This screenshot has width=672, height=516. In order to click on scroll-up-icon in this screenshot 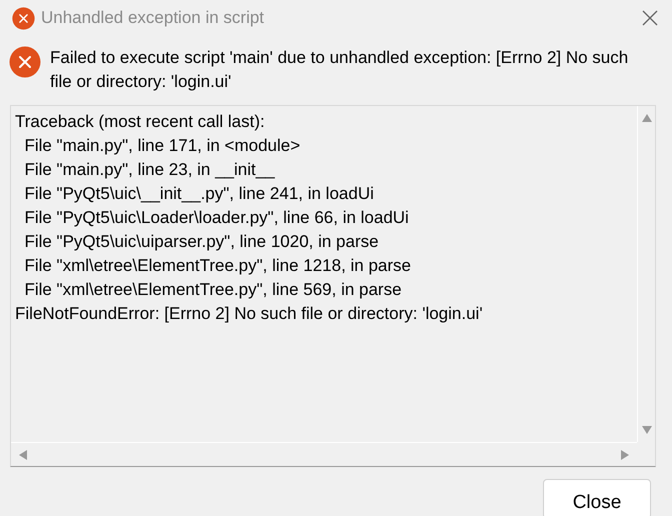, I will do `click(647, 118)`.